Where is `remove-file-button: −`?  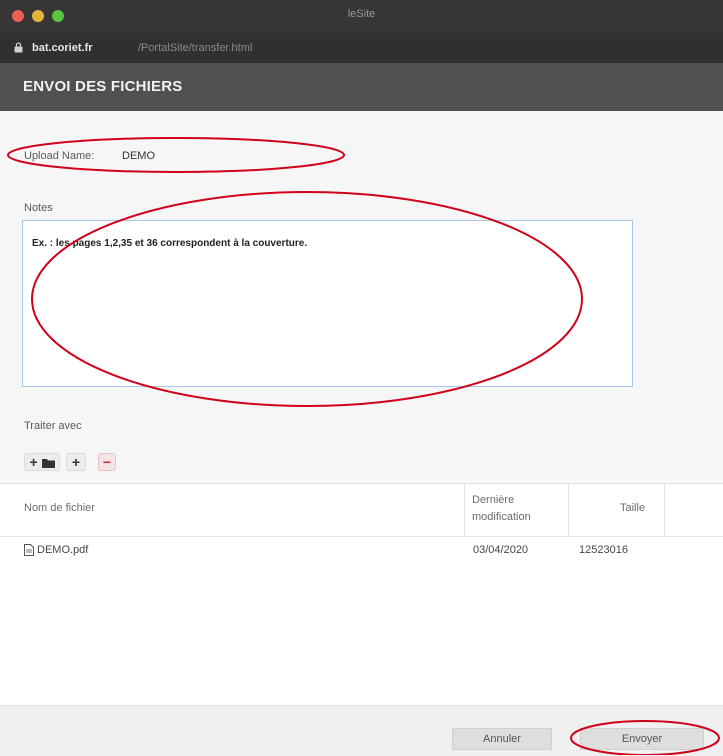 remove-file-button: − is located at coordinates (107, 462).